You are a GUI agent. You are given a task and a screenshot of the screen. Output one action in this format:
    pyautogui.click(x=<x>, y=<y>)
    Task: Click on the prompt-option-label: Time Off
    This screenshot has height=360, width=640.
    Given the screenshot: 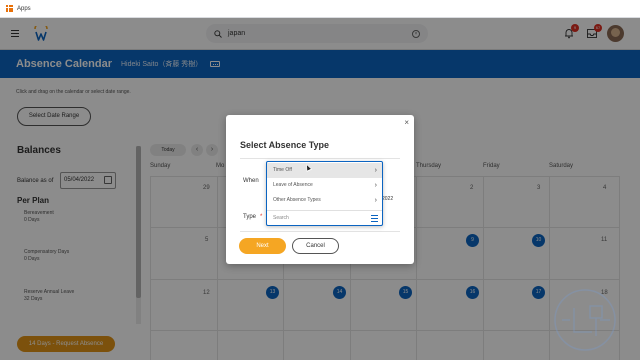 What is the action you would take?
    pyautogui.click(x=282, y=170)
    